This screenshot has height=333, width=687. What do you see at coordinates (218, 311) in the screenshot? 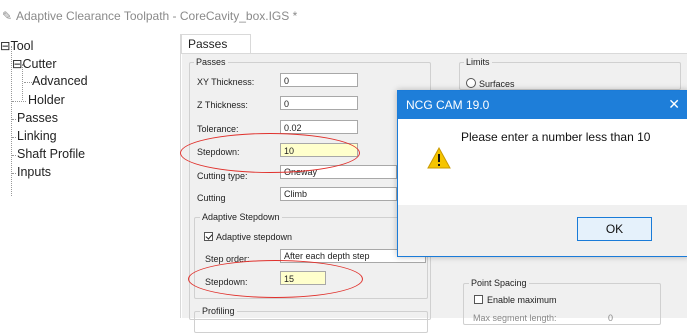
I see `profiling-group-title: Profiling` at bounding box center [218, 311].